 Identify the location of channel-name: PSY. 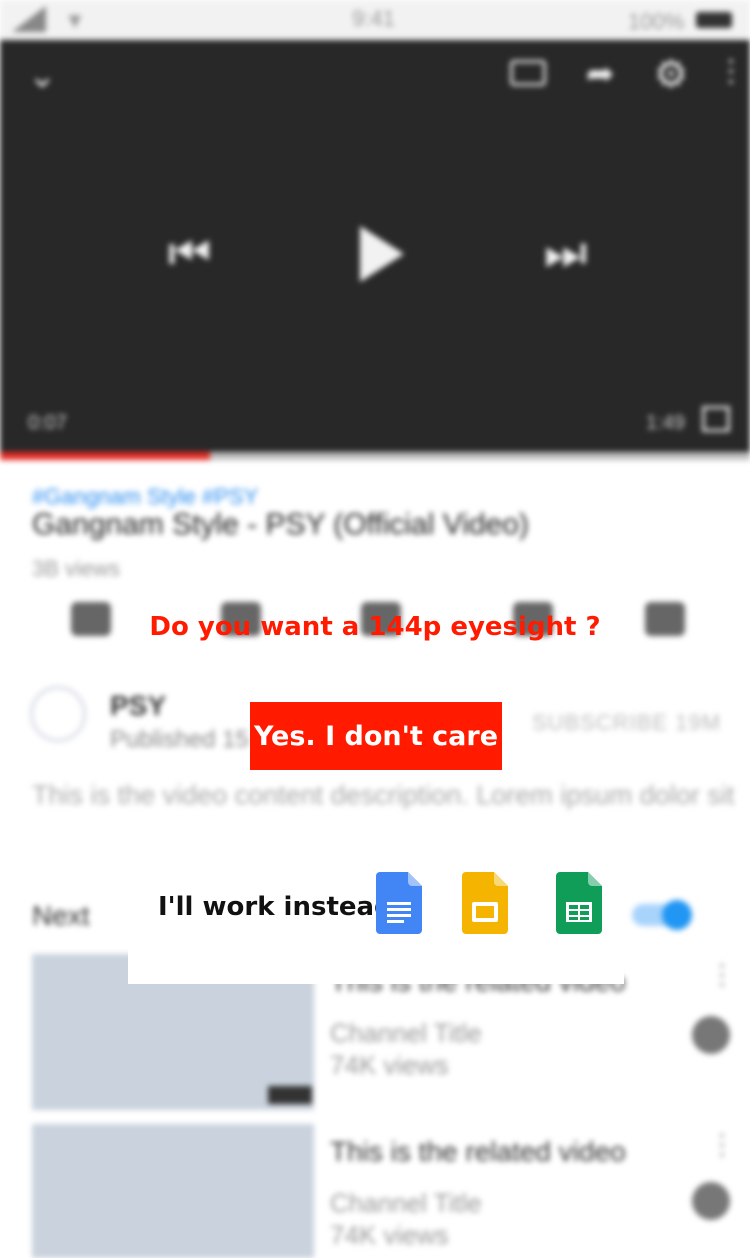
(138, 706).